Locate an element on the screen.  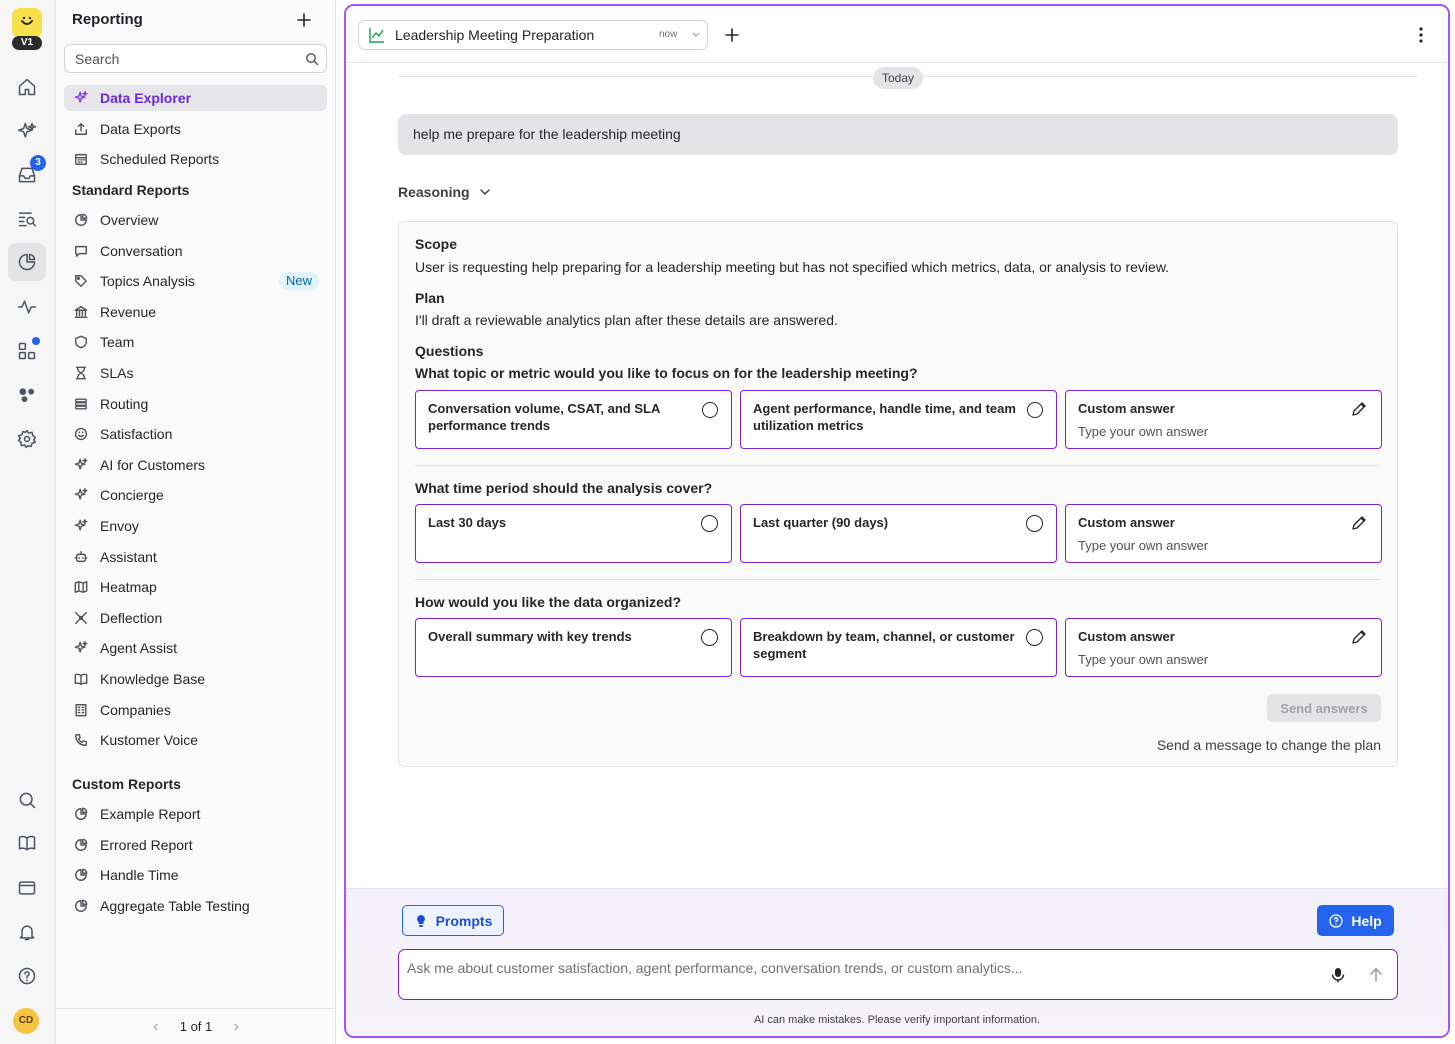
activity-icon is located at coordinates (27, 307).